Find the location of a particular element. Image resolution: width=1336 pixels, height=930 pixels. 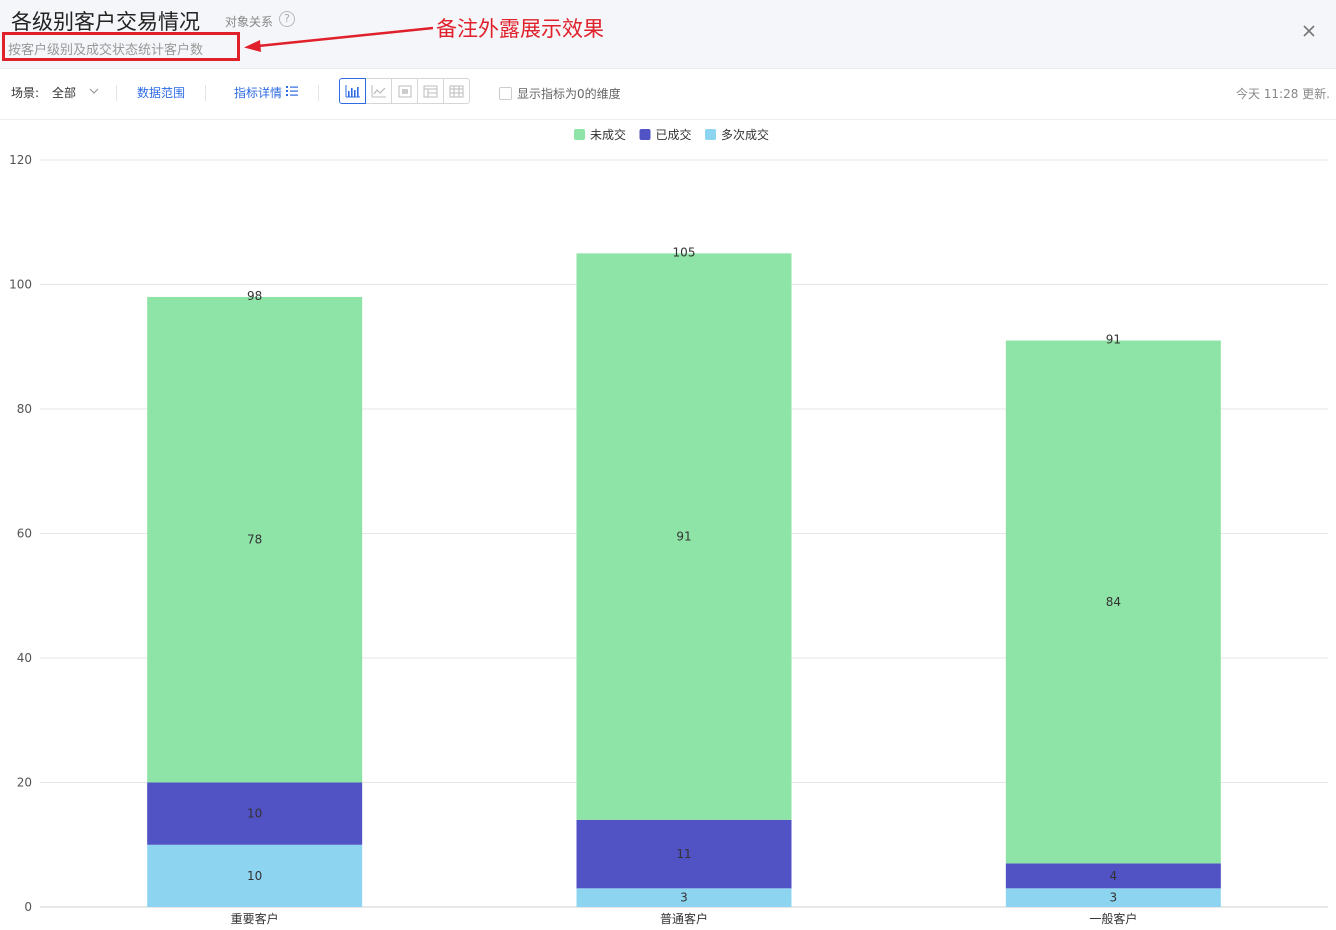

bar-chart-view-button is located at coordinates (352, 91).